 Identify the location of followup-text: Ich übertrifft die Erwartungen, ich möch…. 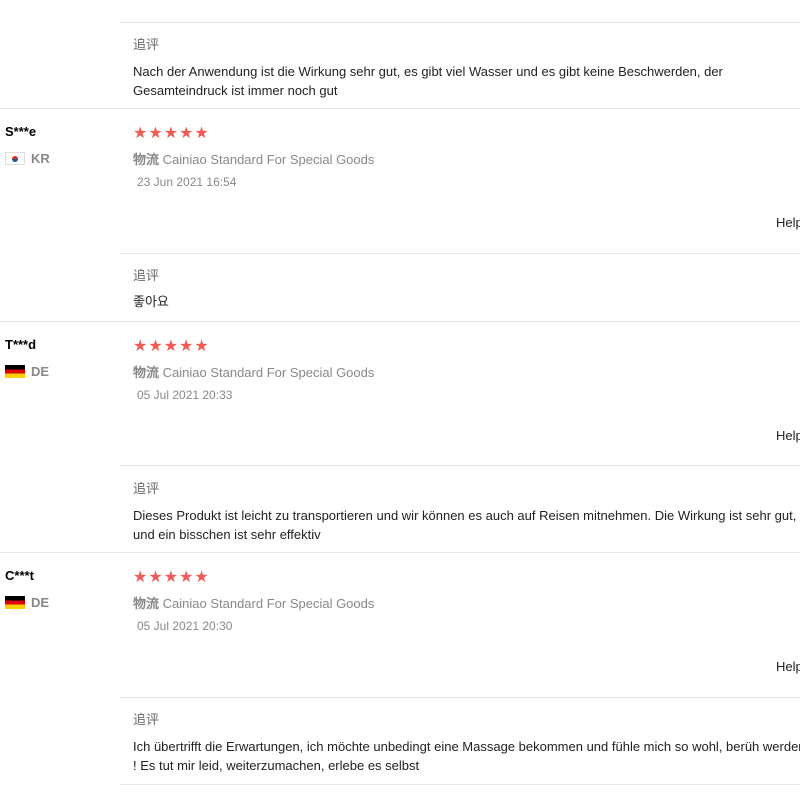
(466, 756).